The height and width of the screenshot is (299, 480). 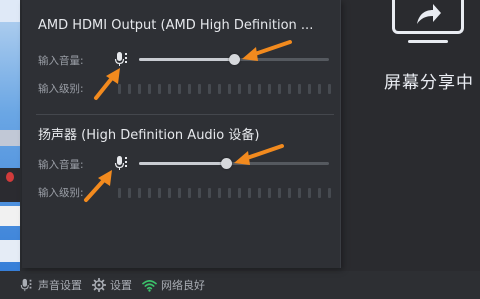 I want to click on network-status: 网络良好, so click(x=173, y=285).